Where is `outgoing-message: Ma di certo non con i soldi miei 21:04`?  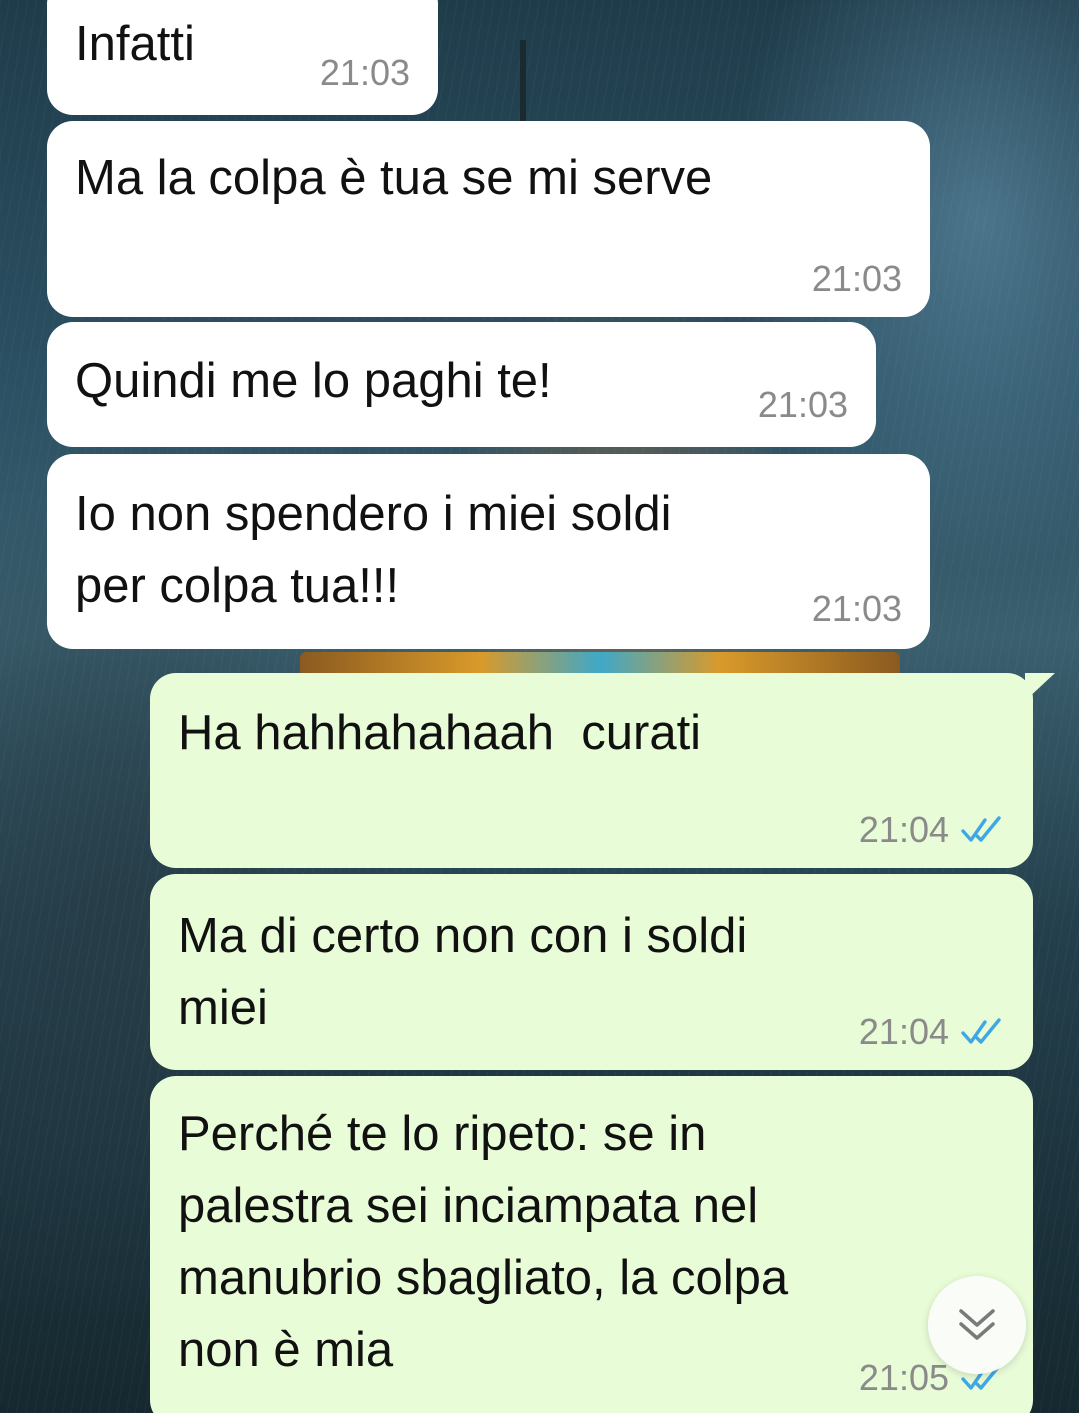 outgoing-message: Ma di certo non con i soldi miei 21:04 is located at coordinates (591, 972).